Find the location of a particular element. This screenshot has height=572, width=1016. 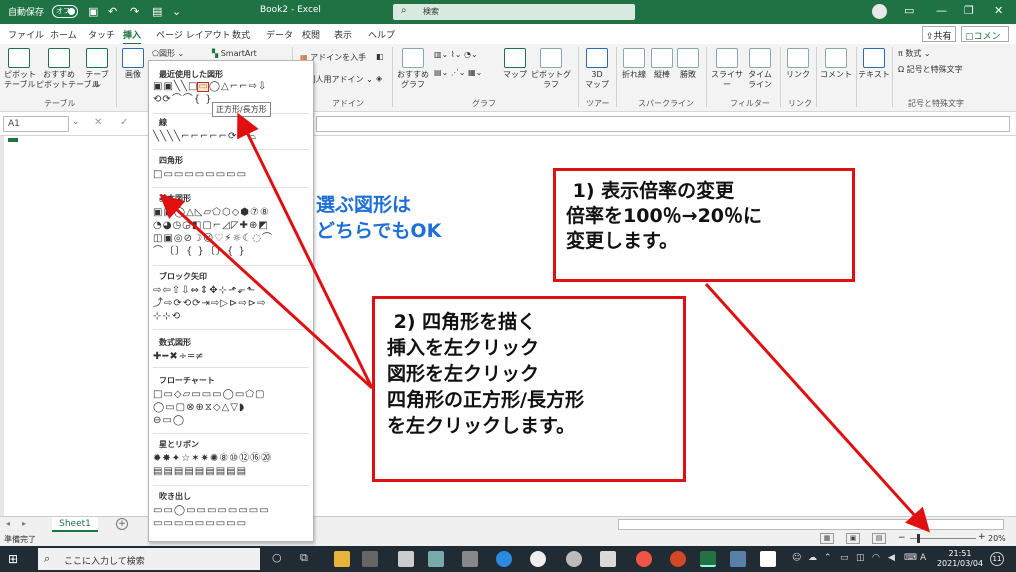

formula-input is located at coordinates (663, 124).